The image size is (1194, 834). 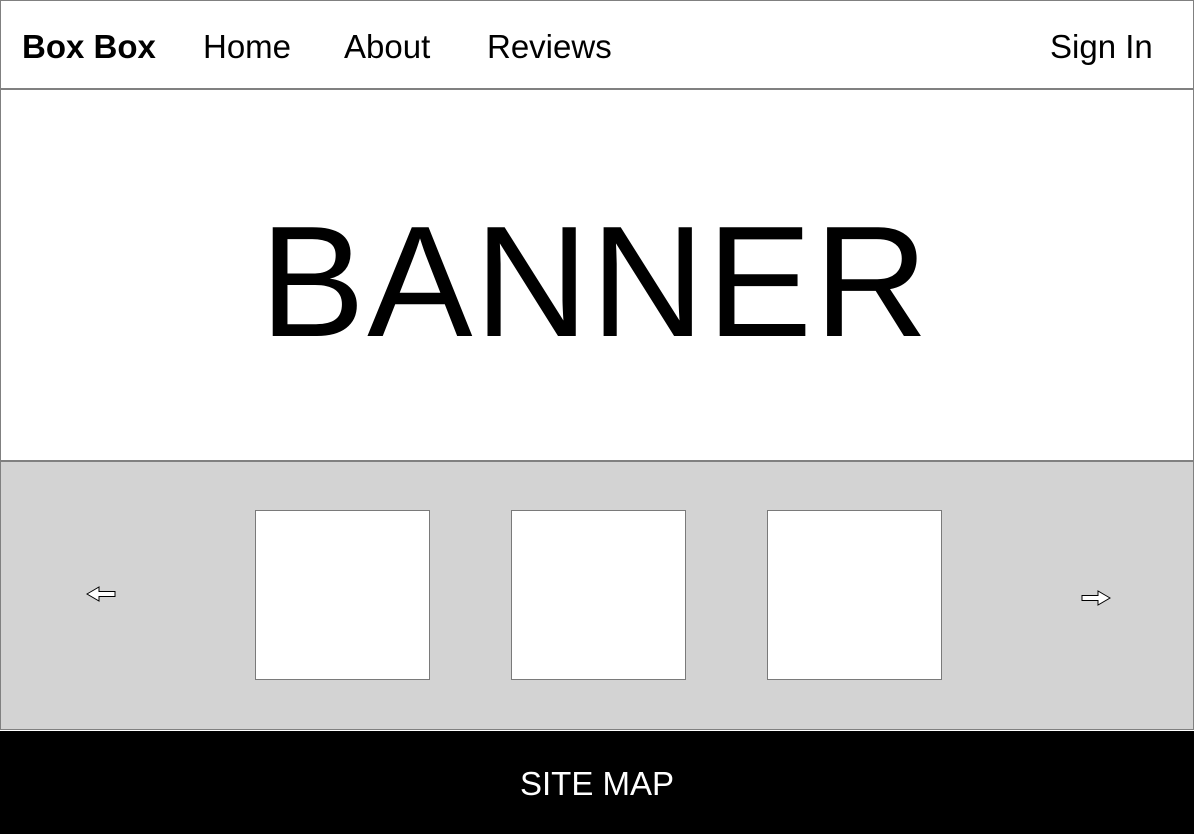 I want to click on nav-link-reviews: Reviews, so click(x=549, y=47).